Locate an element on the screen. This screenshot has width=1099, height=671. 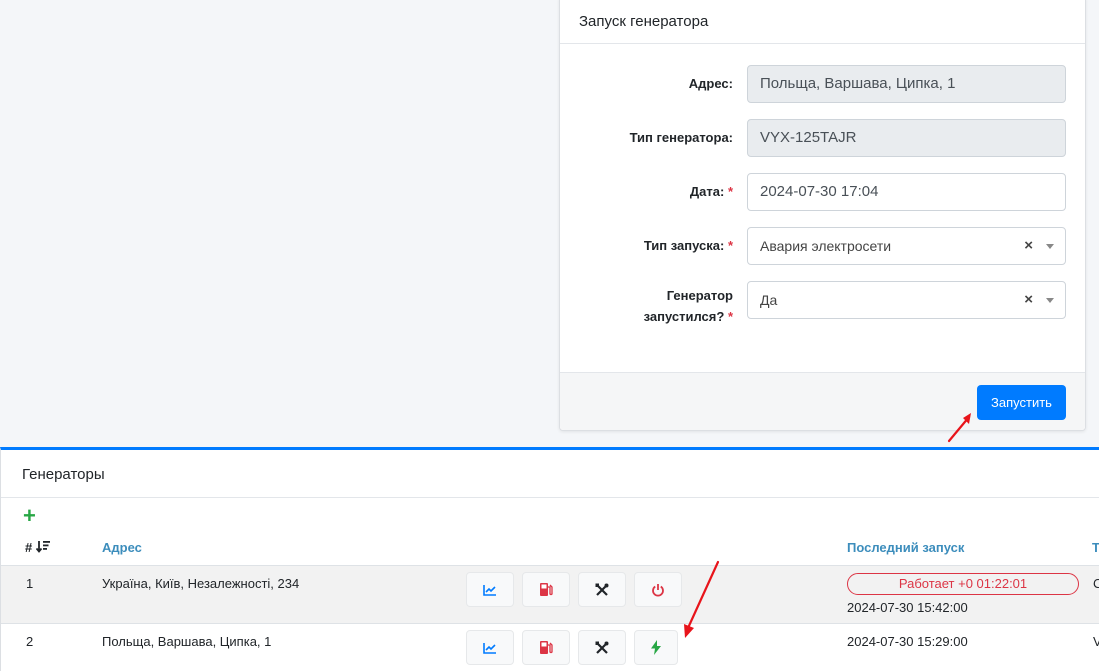
bolt-icon is located at coordinates (656, 647).